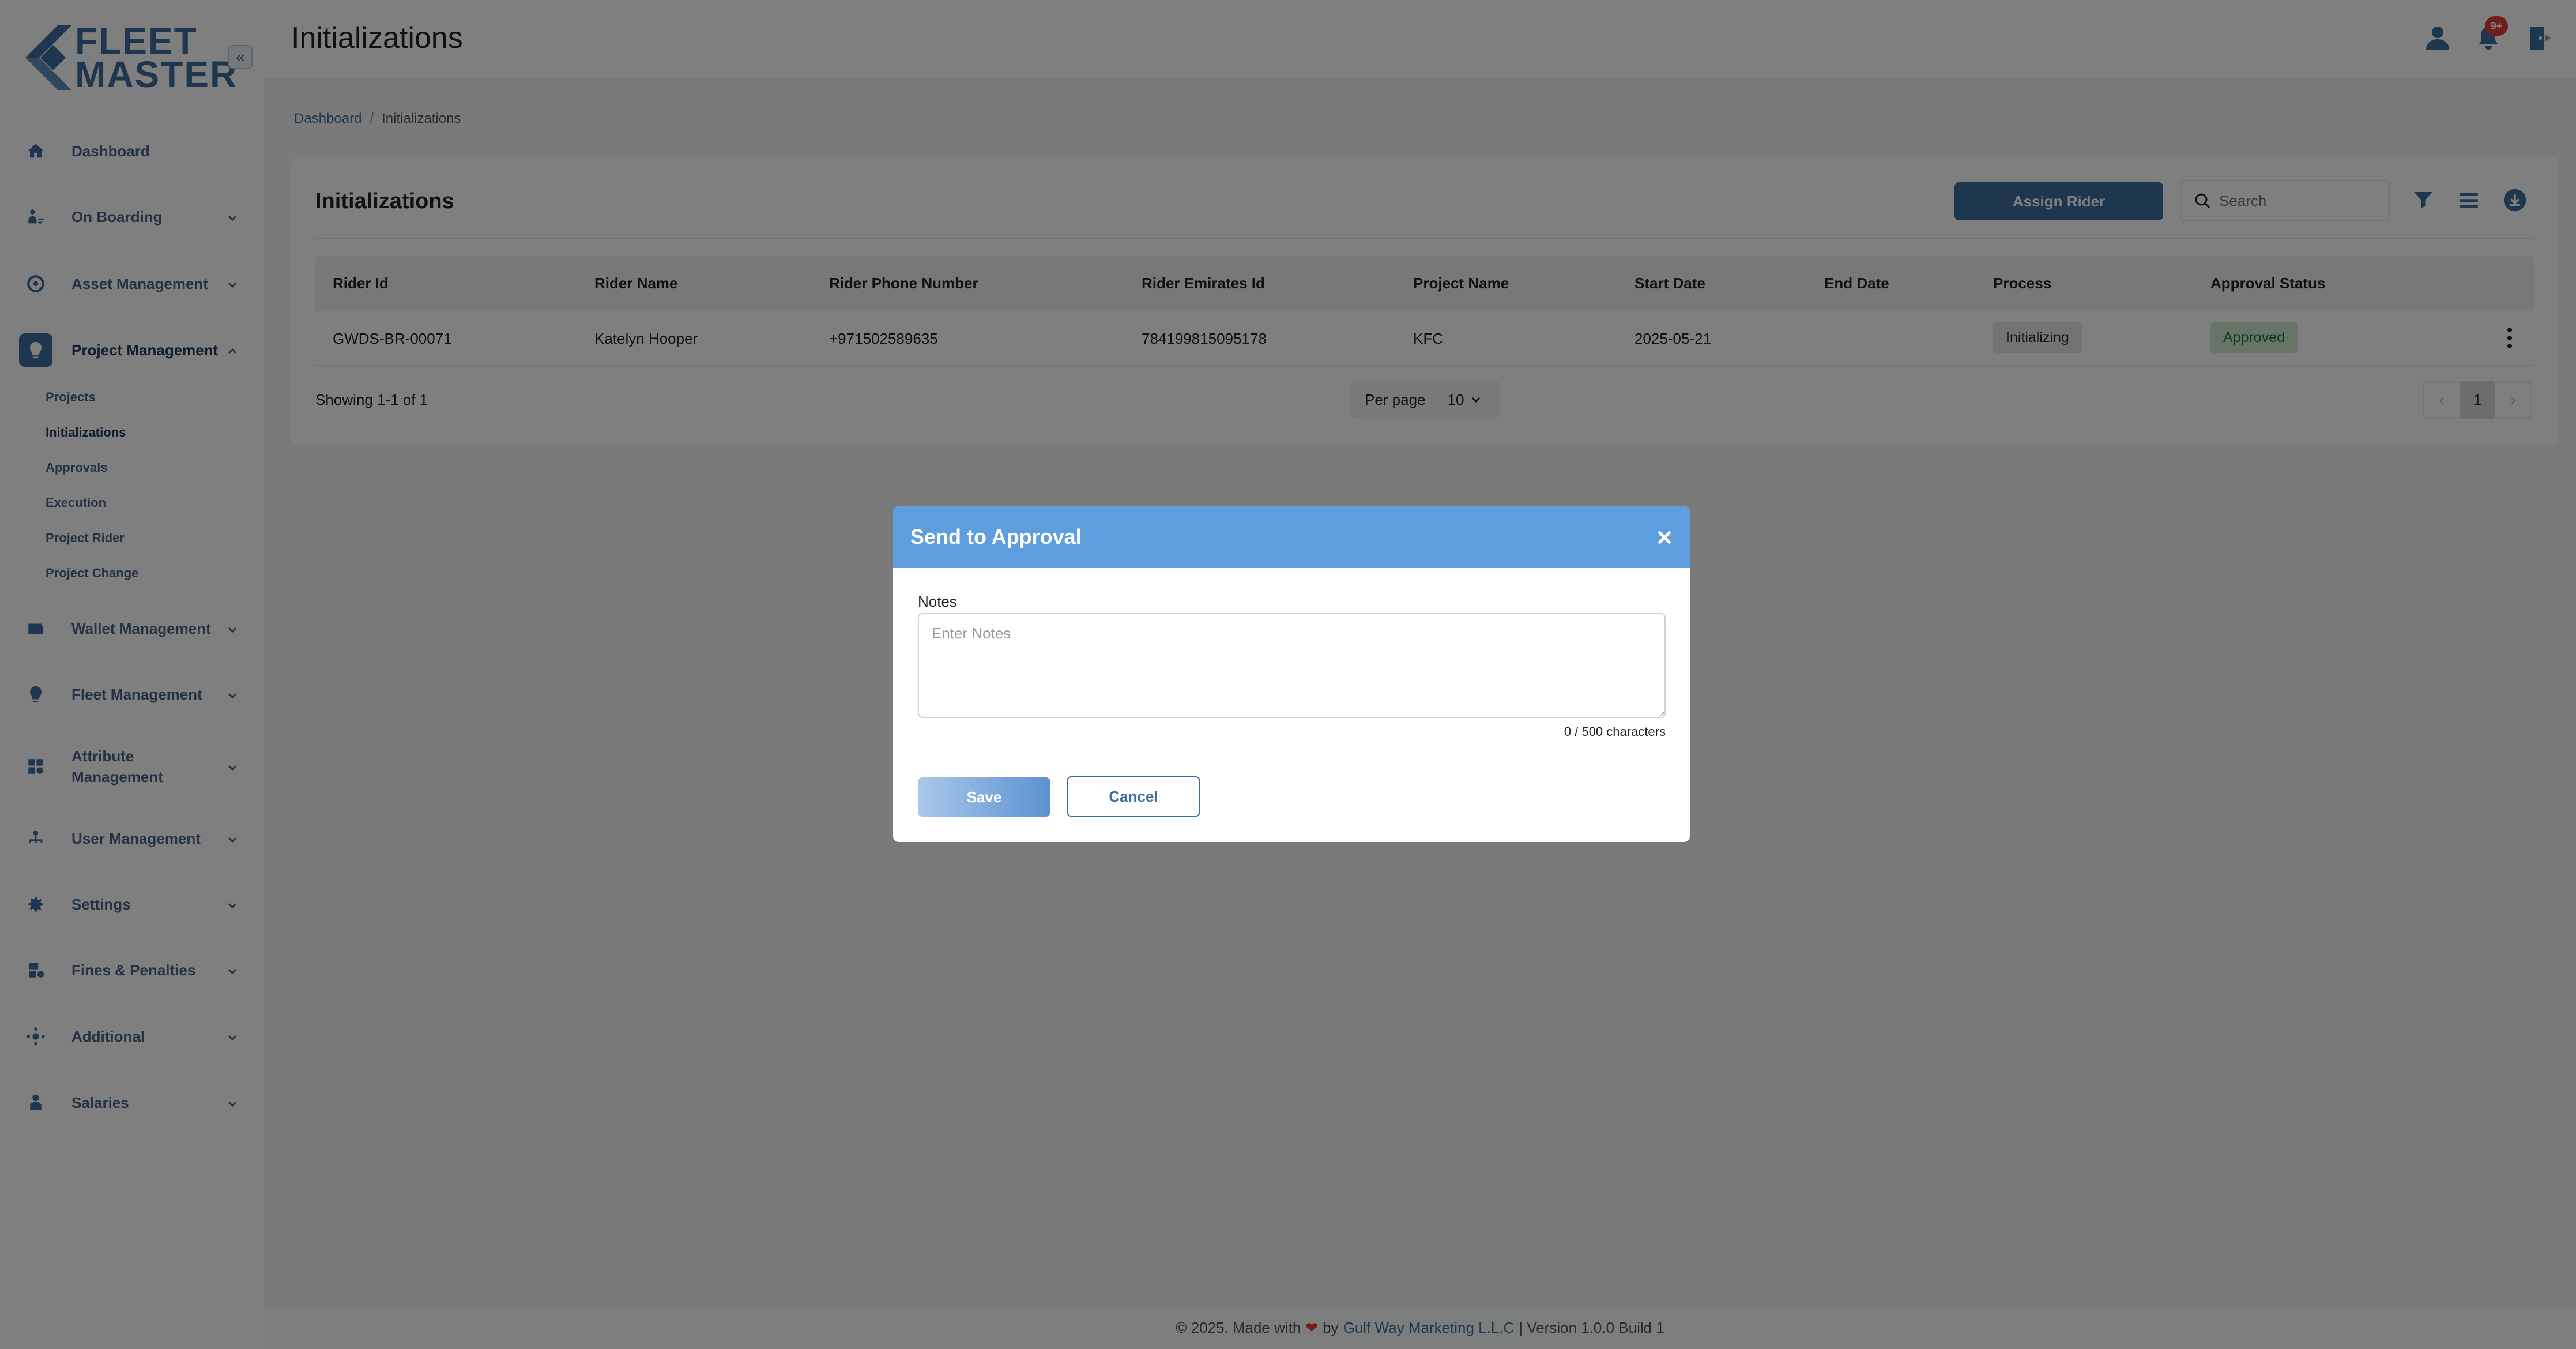  Describe the element at coordinates (984, 797) in the screenshot. I see `save-button: Save` at that location.